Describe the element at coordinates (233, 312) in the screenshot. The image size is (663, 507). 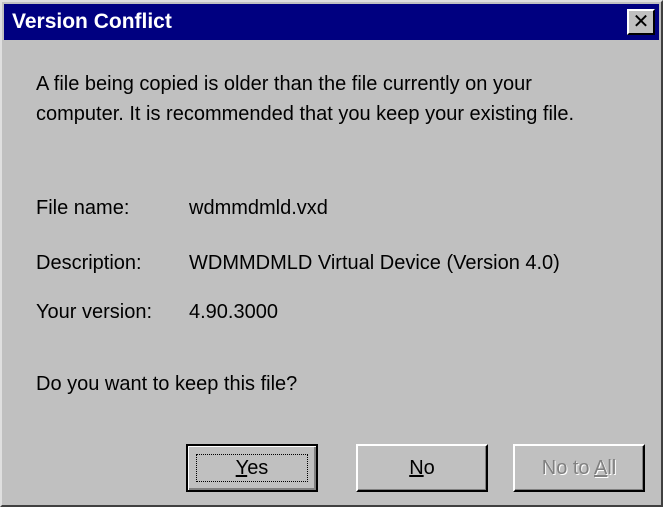
I see `your-version-value: 4.90.3000` at that location.